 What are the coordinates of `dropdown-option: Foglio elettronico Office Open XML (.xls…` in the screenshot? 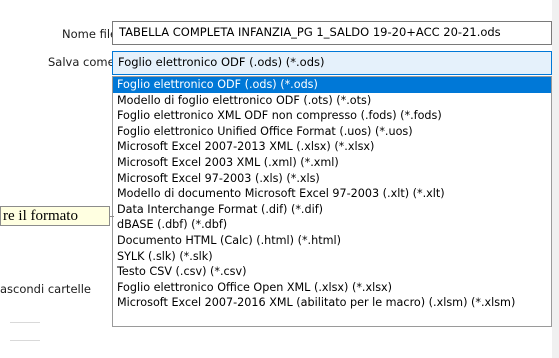 It's located at (332, 288).